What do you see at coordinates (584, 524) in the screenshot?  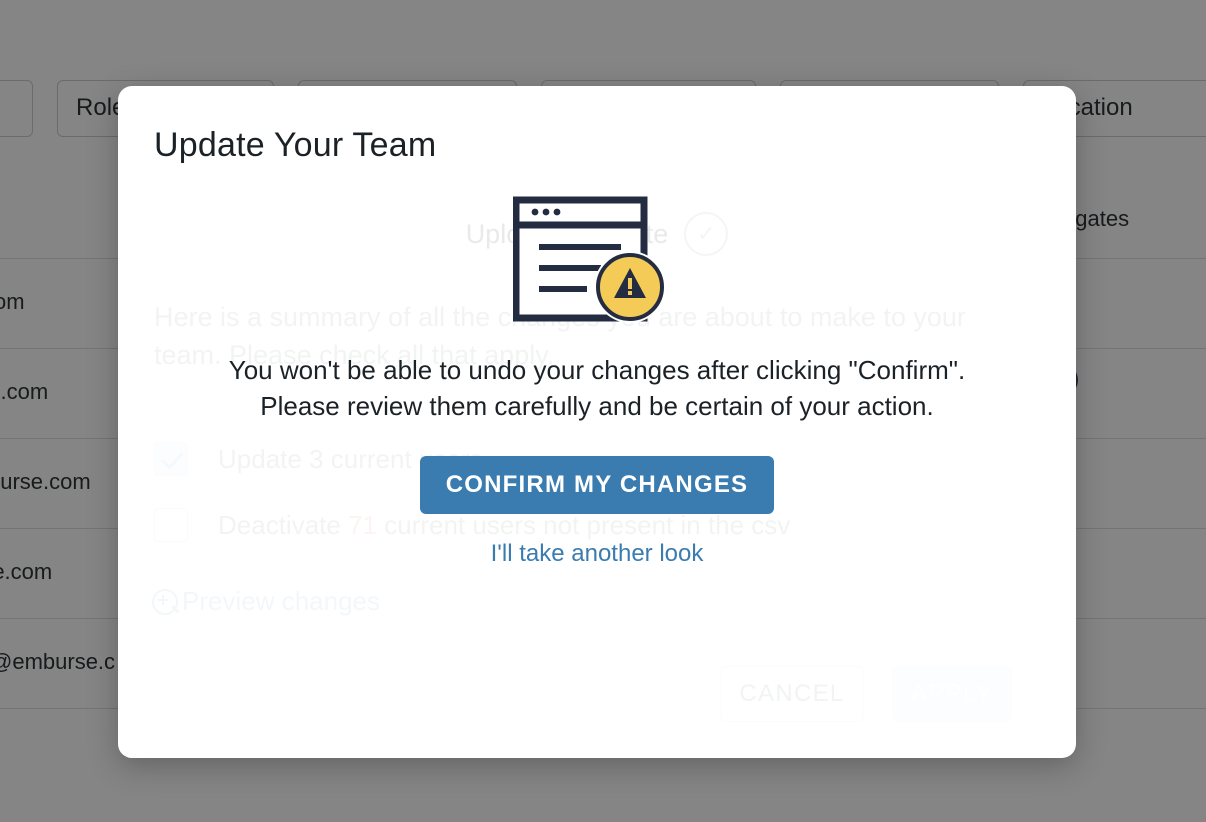 I see `deactivate-text-after: current users not present in the csv` at bounding box center [584, 524].